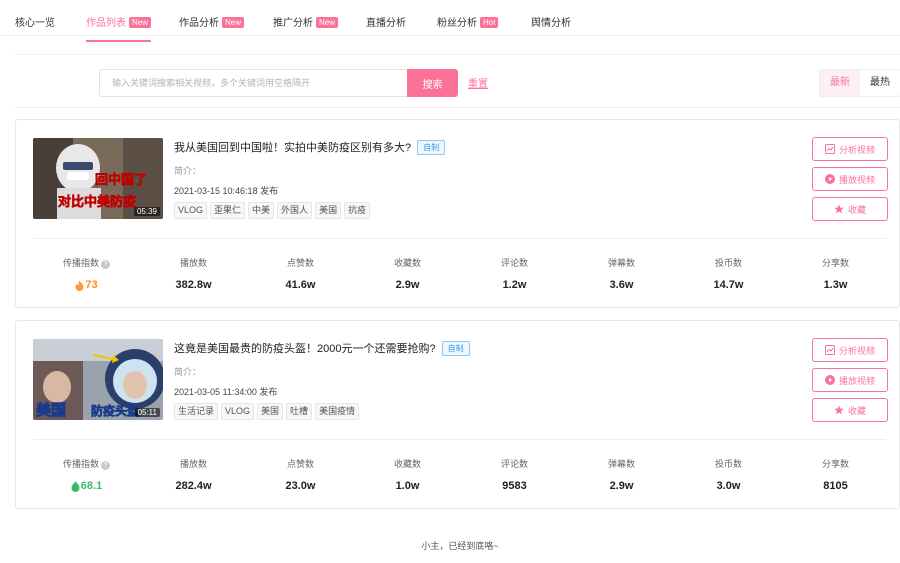  I want to click on tab-live-analysis: 直播分析, so click(386, 21).